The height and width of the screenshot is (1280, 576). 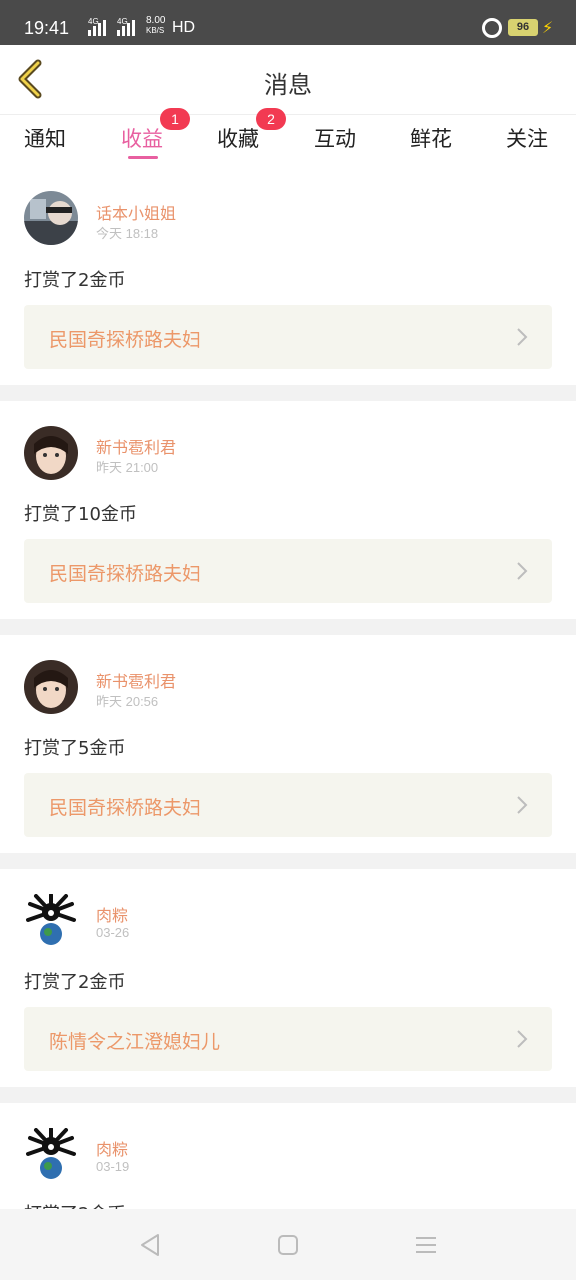 What do you see at coordinates (271, 119) in the screenshot?
I see `tab-favorites-badge: 2` at bounding box center [271, 119].